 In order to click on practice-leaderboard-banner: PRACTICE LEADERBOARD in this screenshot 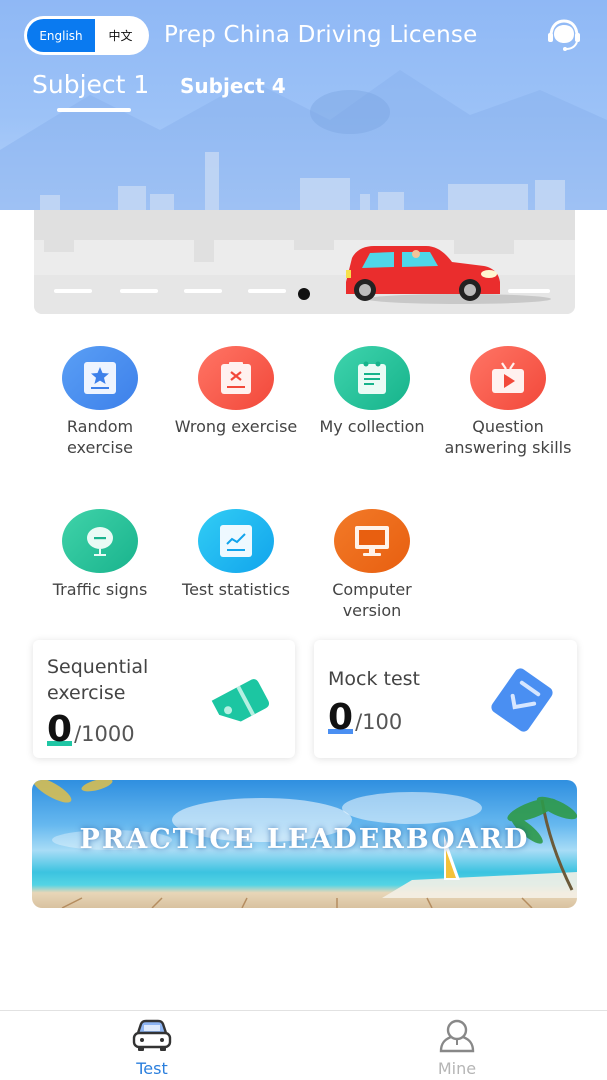, I will do `click(304, 844)`.